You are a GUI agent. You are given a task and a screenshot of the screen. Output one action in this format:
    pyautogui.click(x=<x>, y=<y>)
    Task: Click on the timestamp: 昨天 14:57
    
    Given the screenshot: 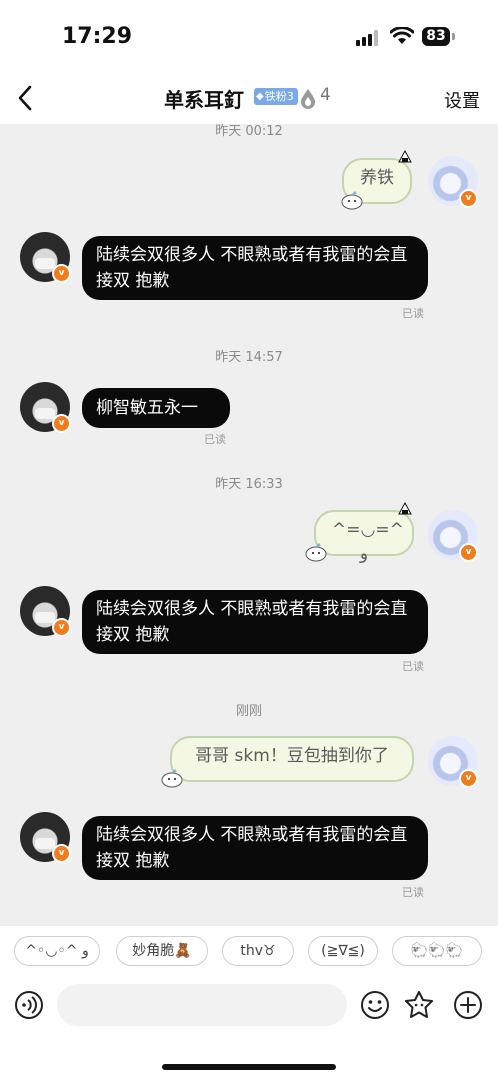 What is the action you would take?
    pyautogui.click(x=249, y=357)
    